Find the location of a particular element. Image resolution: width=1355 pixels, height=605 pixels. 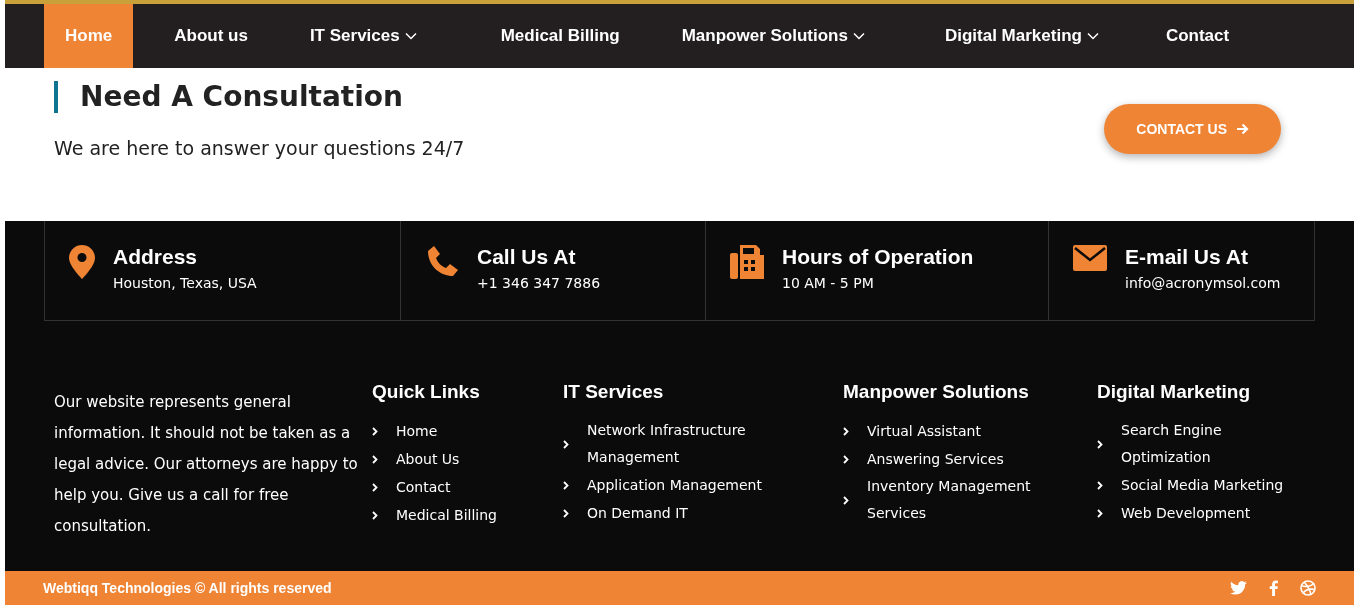

arrow-right-icon is located at coordinates (1242, 129).